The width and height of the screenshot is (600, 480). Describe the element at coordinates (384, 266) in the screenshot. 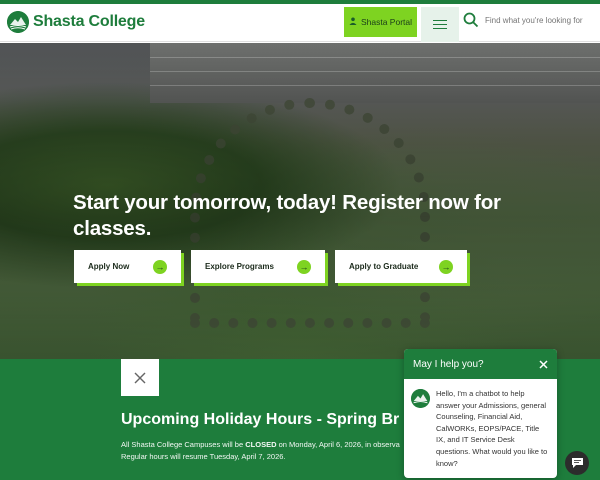

I see `cta-label: Apply to Graduate` at that location.